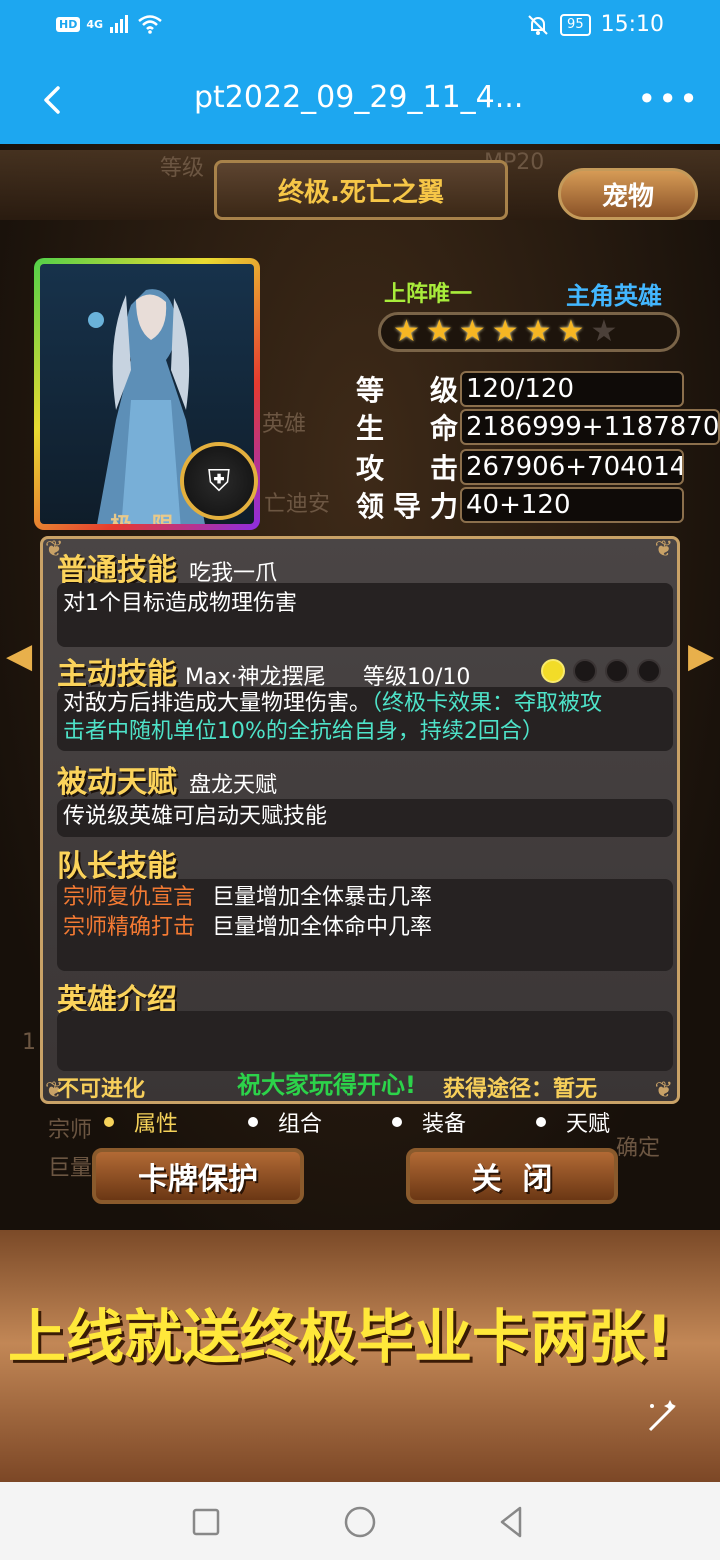  What do you see at coordinates (340, 1337) in the screenshot?
I see `promo-banner-text: 上线就送终极毕业卡两张!` at bounding box center [340, 1337].